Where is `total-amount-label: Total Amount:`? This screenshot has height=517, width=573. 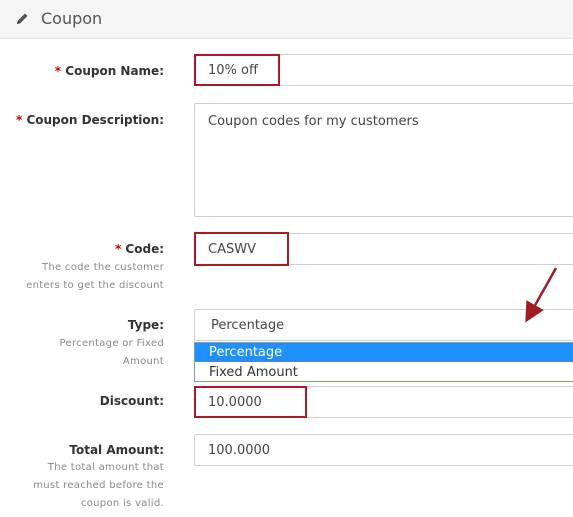
total-amount-label: Total Amount: is located at coordinates (116, 450).